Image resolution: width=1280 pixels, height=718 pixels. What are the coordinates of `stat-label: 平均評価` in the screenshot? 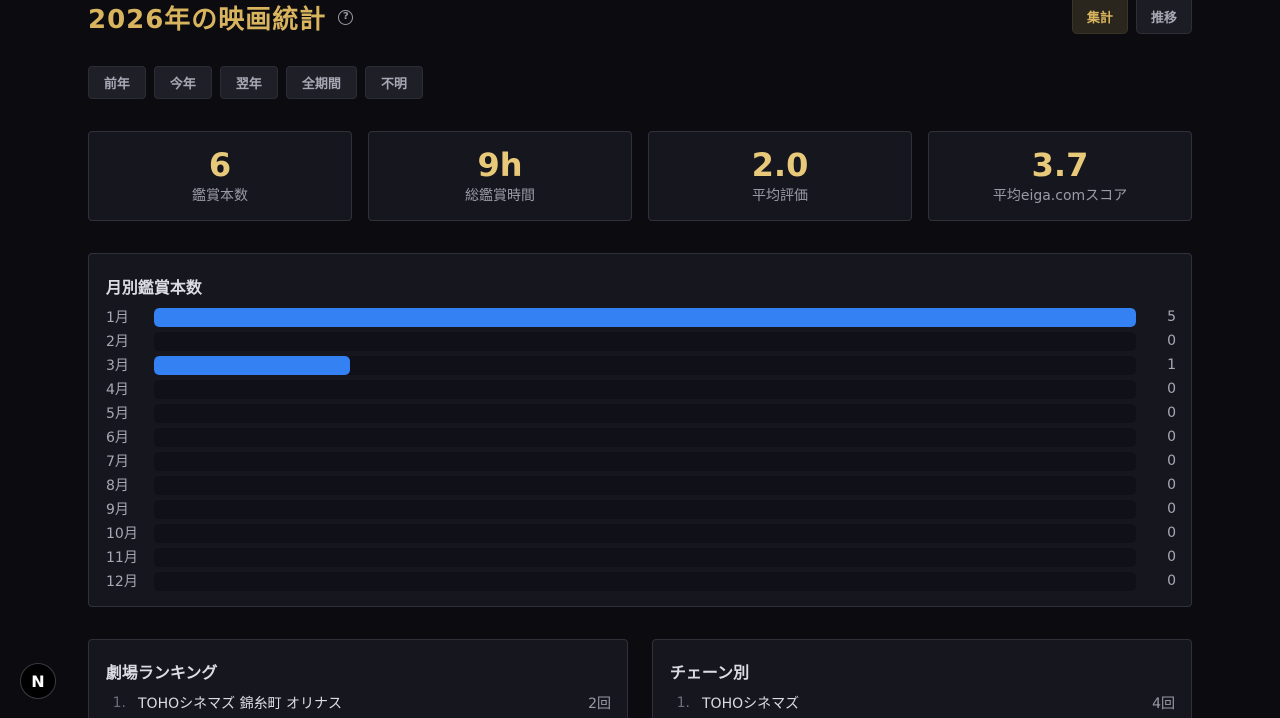 It's located at (780, 196).